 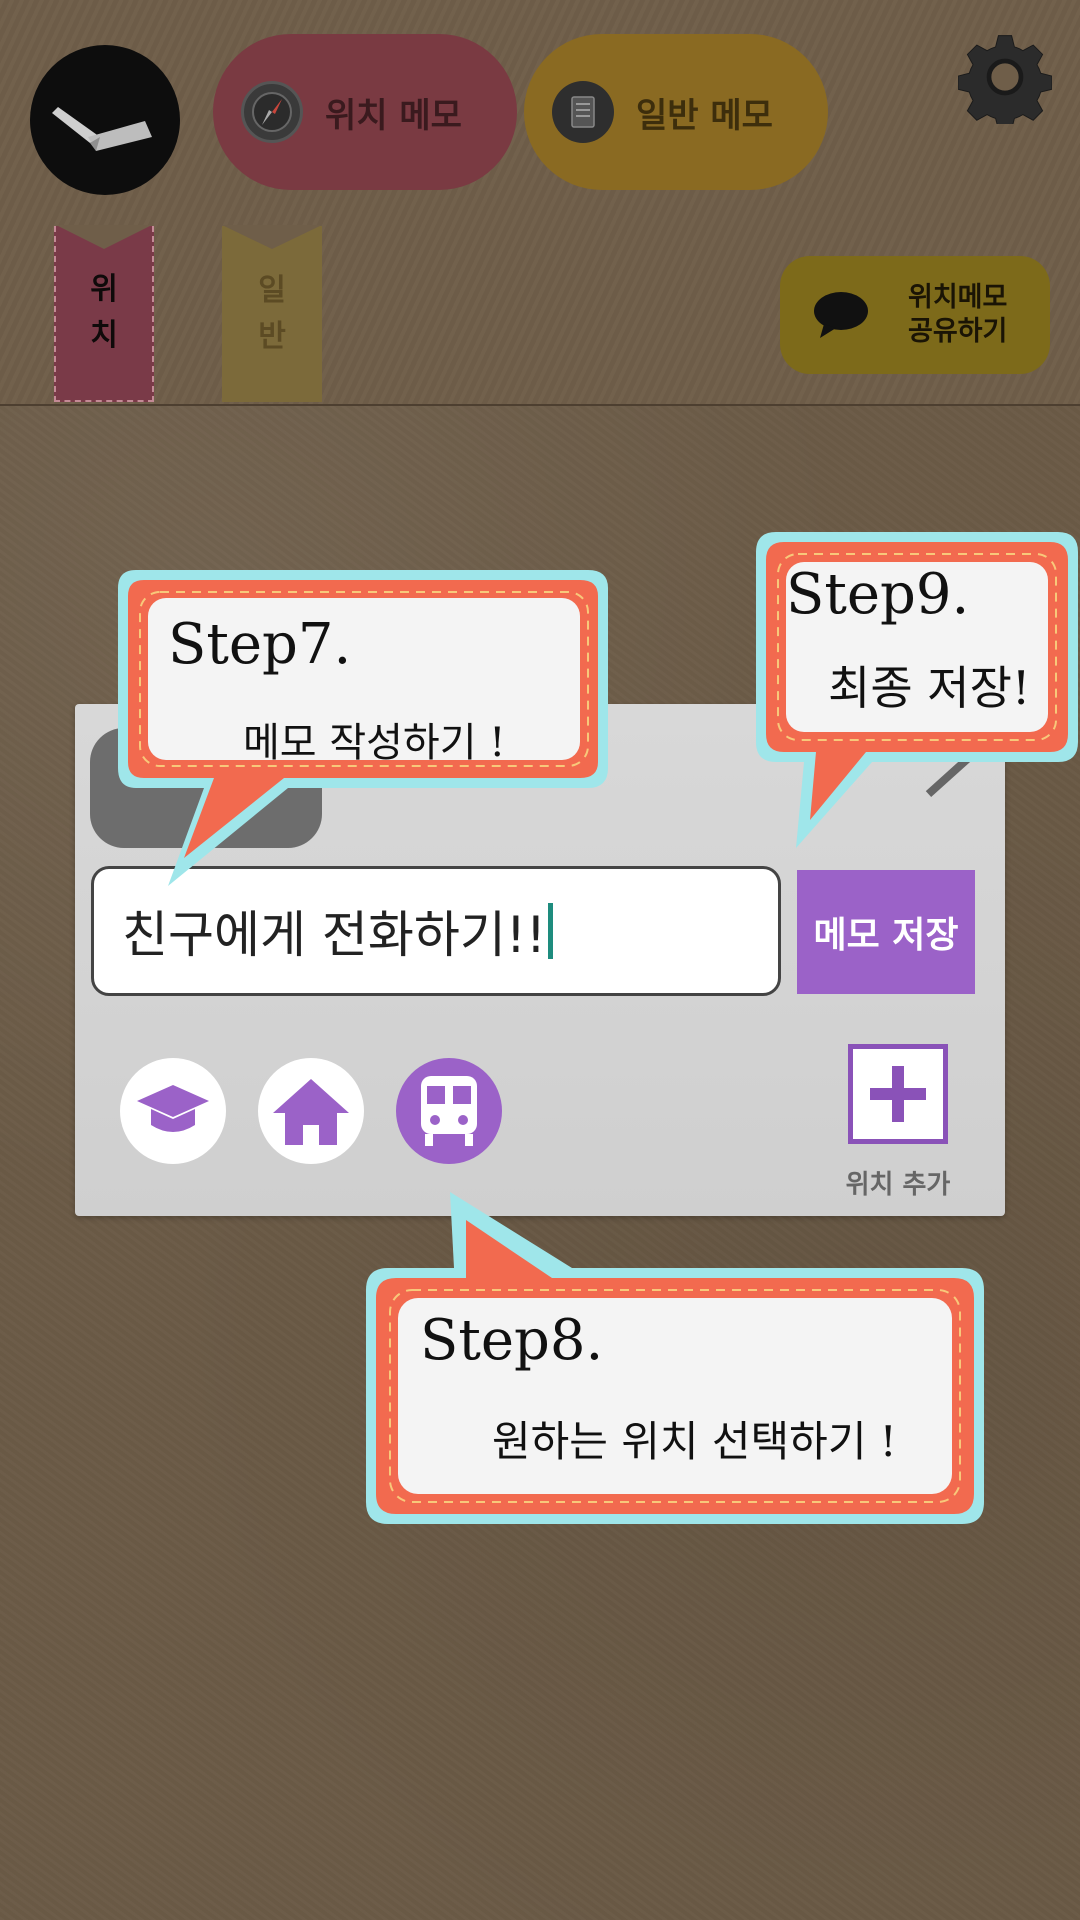 I want to click on plus-icon, so click(x=898, y=1094).